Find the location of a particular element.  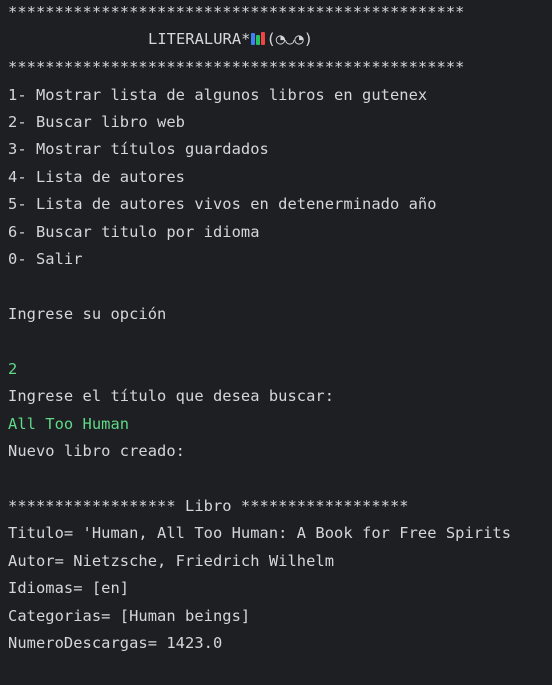

option-prompt: Ingrese su opción is located at coordinates (87, 314).